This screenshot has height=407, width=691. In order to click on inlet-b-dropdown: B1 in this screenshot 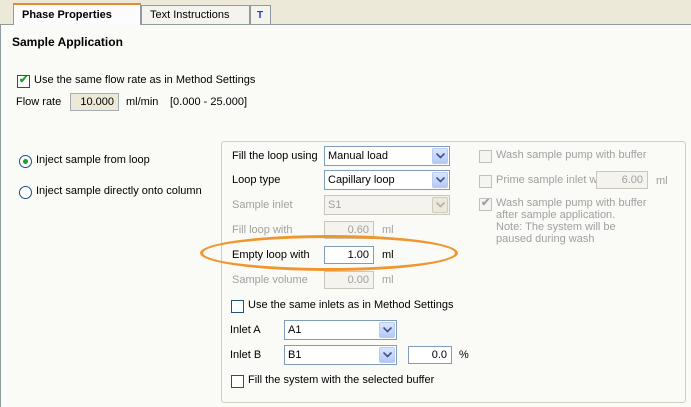, I will do `click(340, 355)`.